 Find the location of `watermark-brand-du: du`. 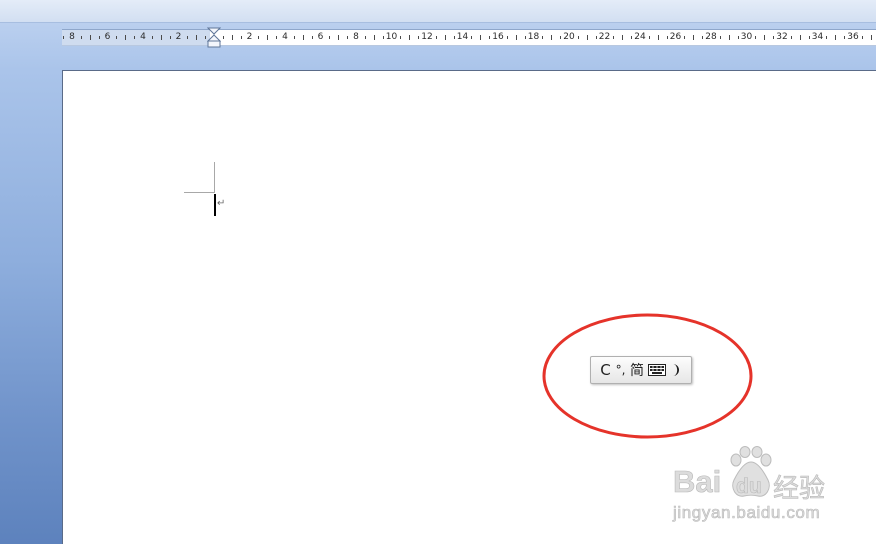

watermark-brand-du: du is located at coordinates (749, 487).